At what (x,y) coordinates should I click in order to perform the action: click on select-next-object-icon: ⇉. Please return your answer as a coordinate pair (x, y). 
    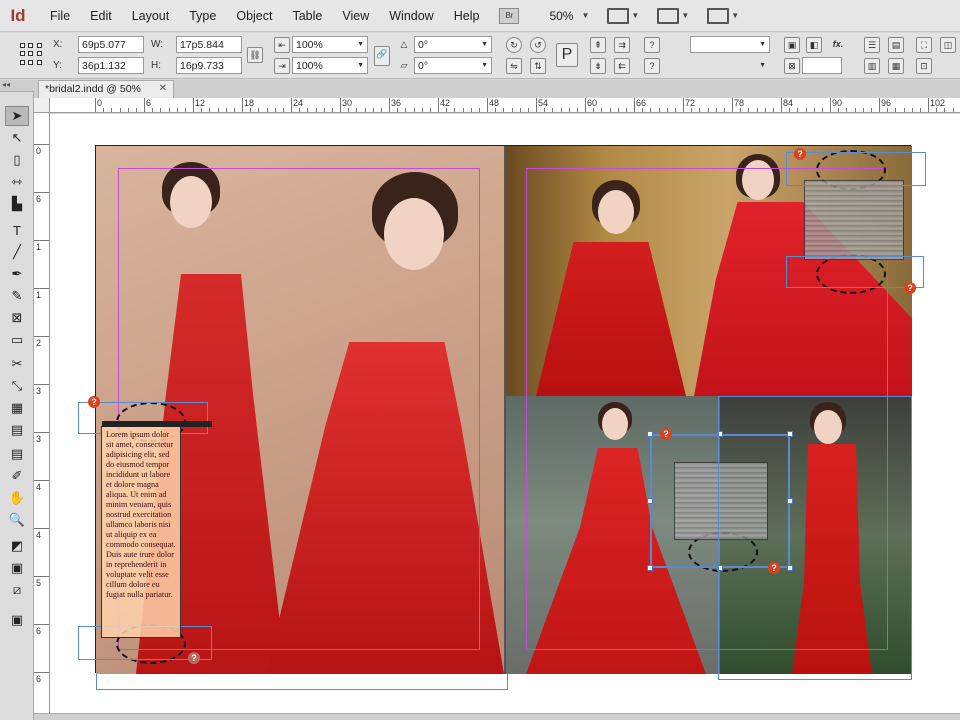
    Looking at the image, I should click on (622, 45).